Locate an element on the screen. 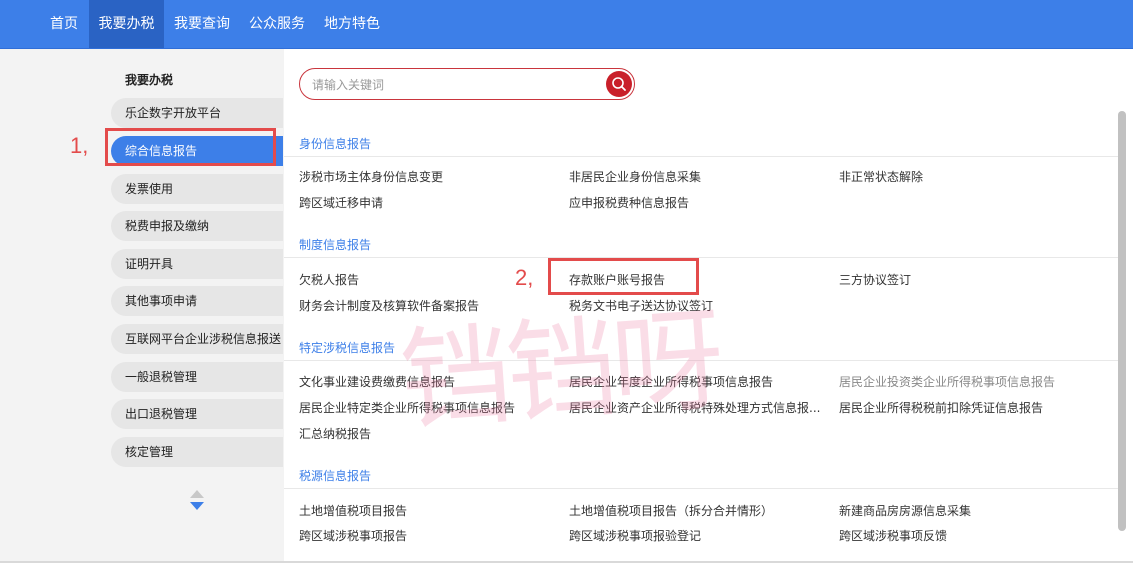  search-icon is located at coordinates (619, 84).